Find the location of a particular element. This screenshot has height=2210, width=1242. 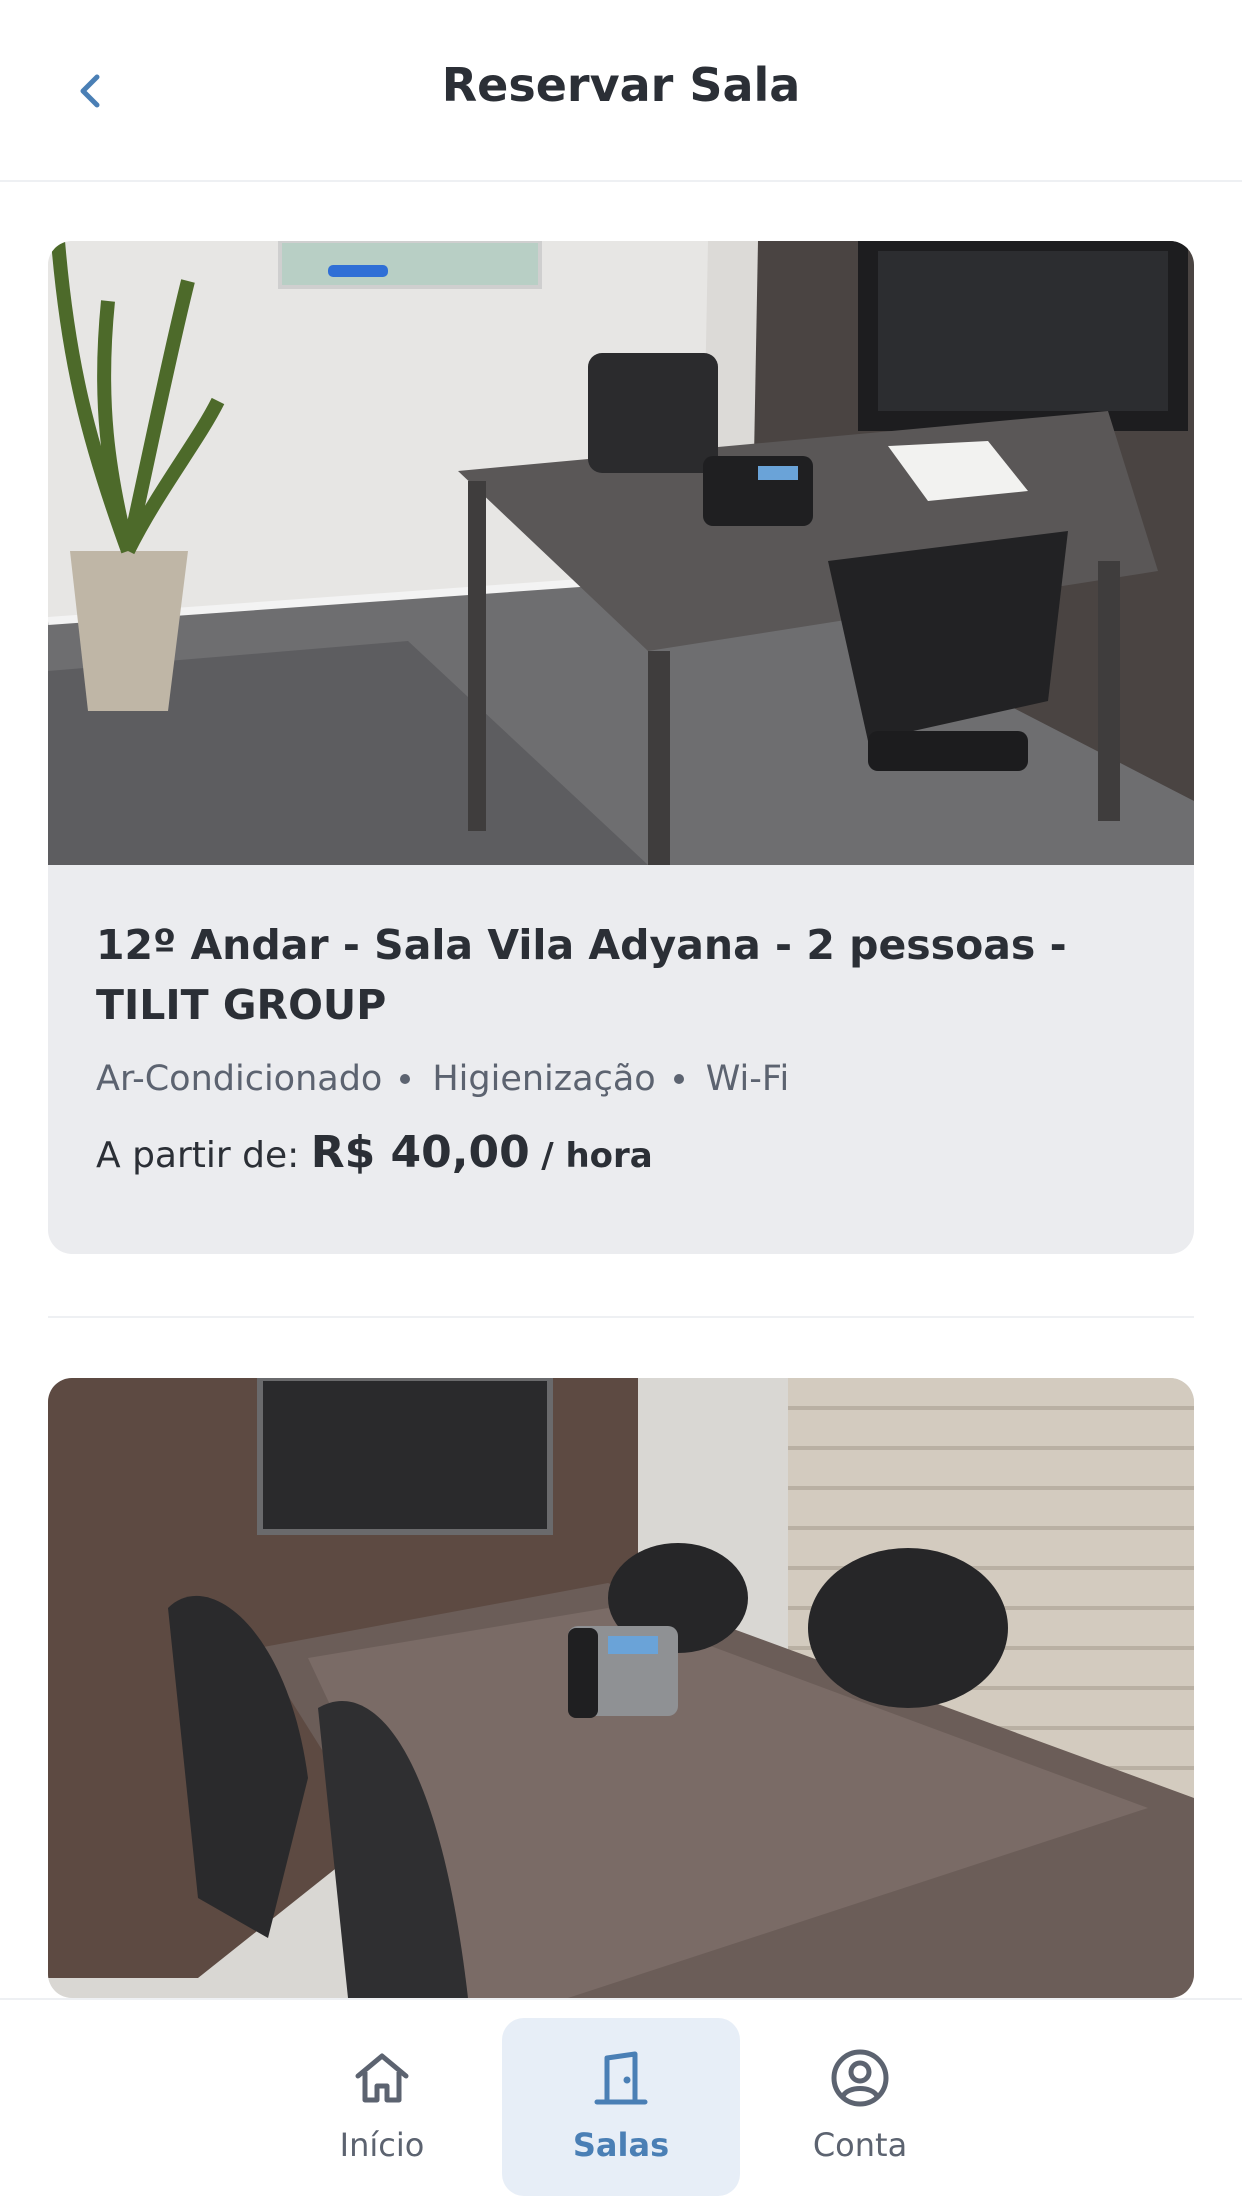

amenity-item: Wi-Fi is located at coordinates (747, 1079).